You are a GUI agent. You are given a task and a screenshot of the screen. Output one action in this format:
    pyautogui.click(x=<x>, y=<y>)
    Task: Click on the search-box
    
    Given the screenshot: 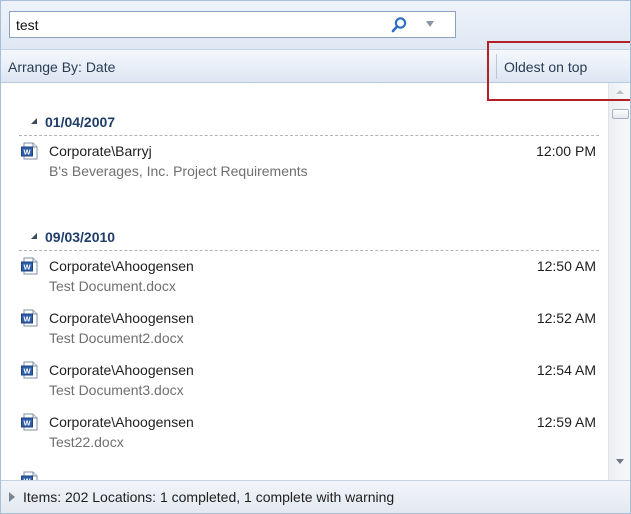 What is the action you would take?
    pyautogui.click(x=232, y=24)
    